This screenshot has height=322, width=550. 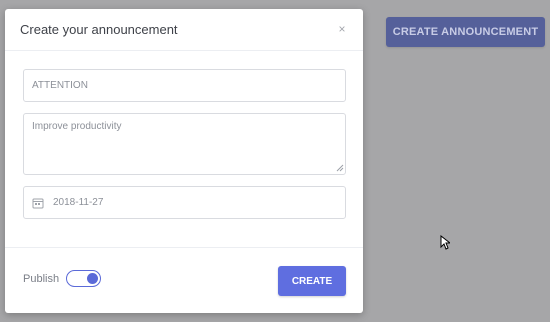 I want to click on announcement-message-textarea: Improve productivity, so click(x=184, y=144).